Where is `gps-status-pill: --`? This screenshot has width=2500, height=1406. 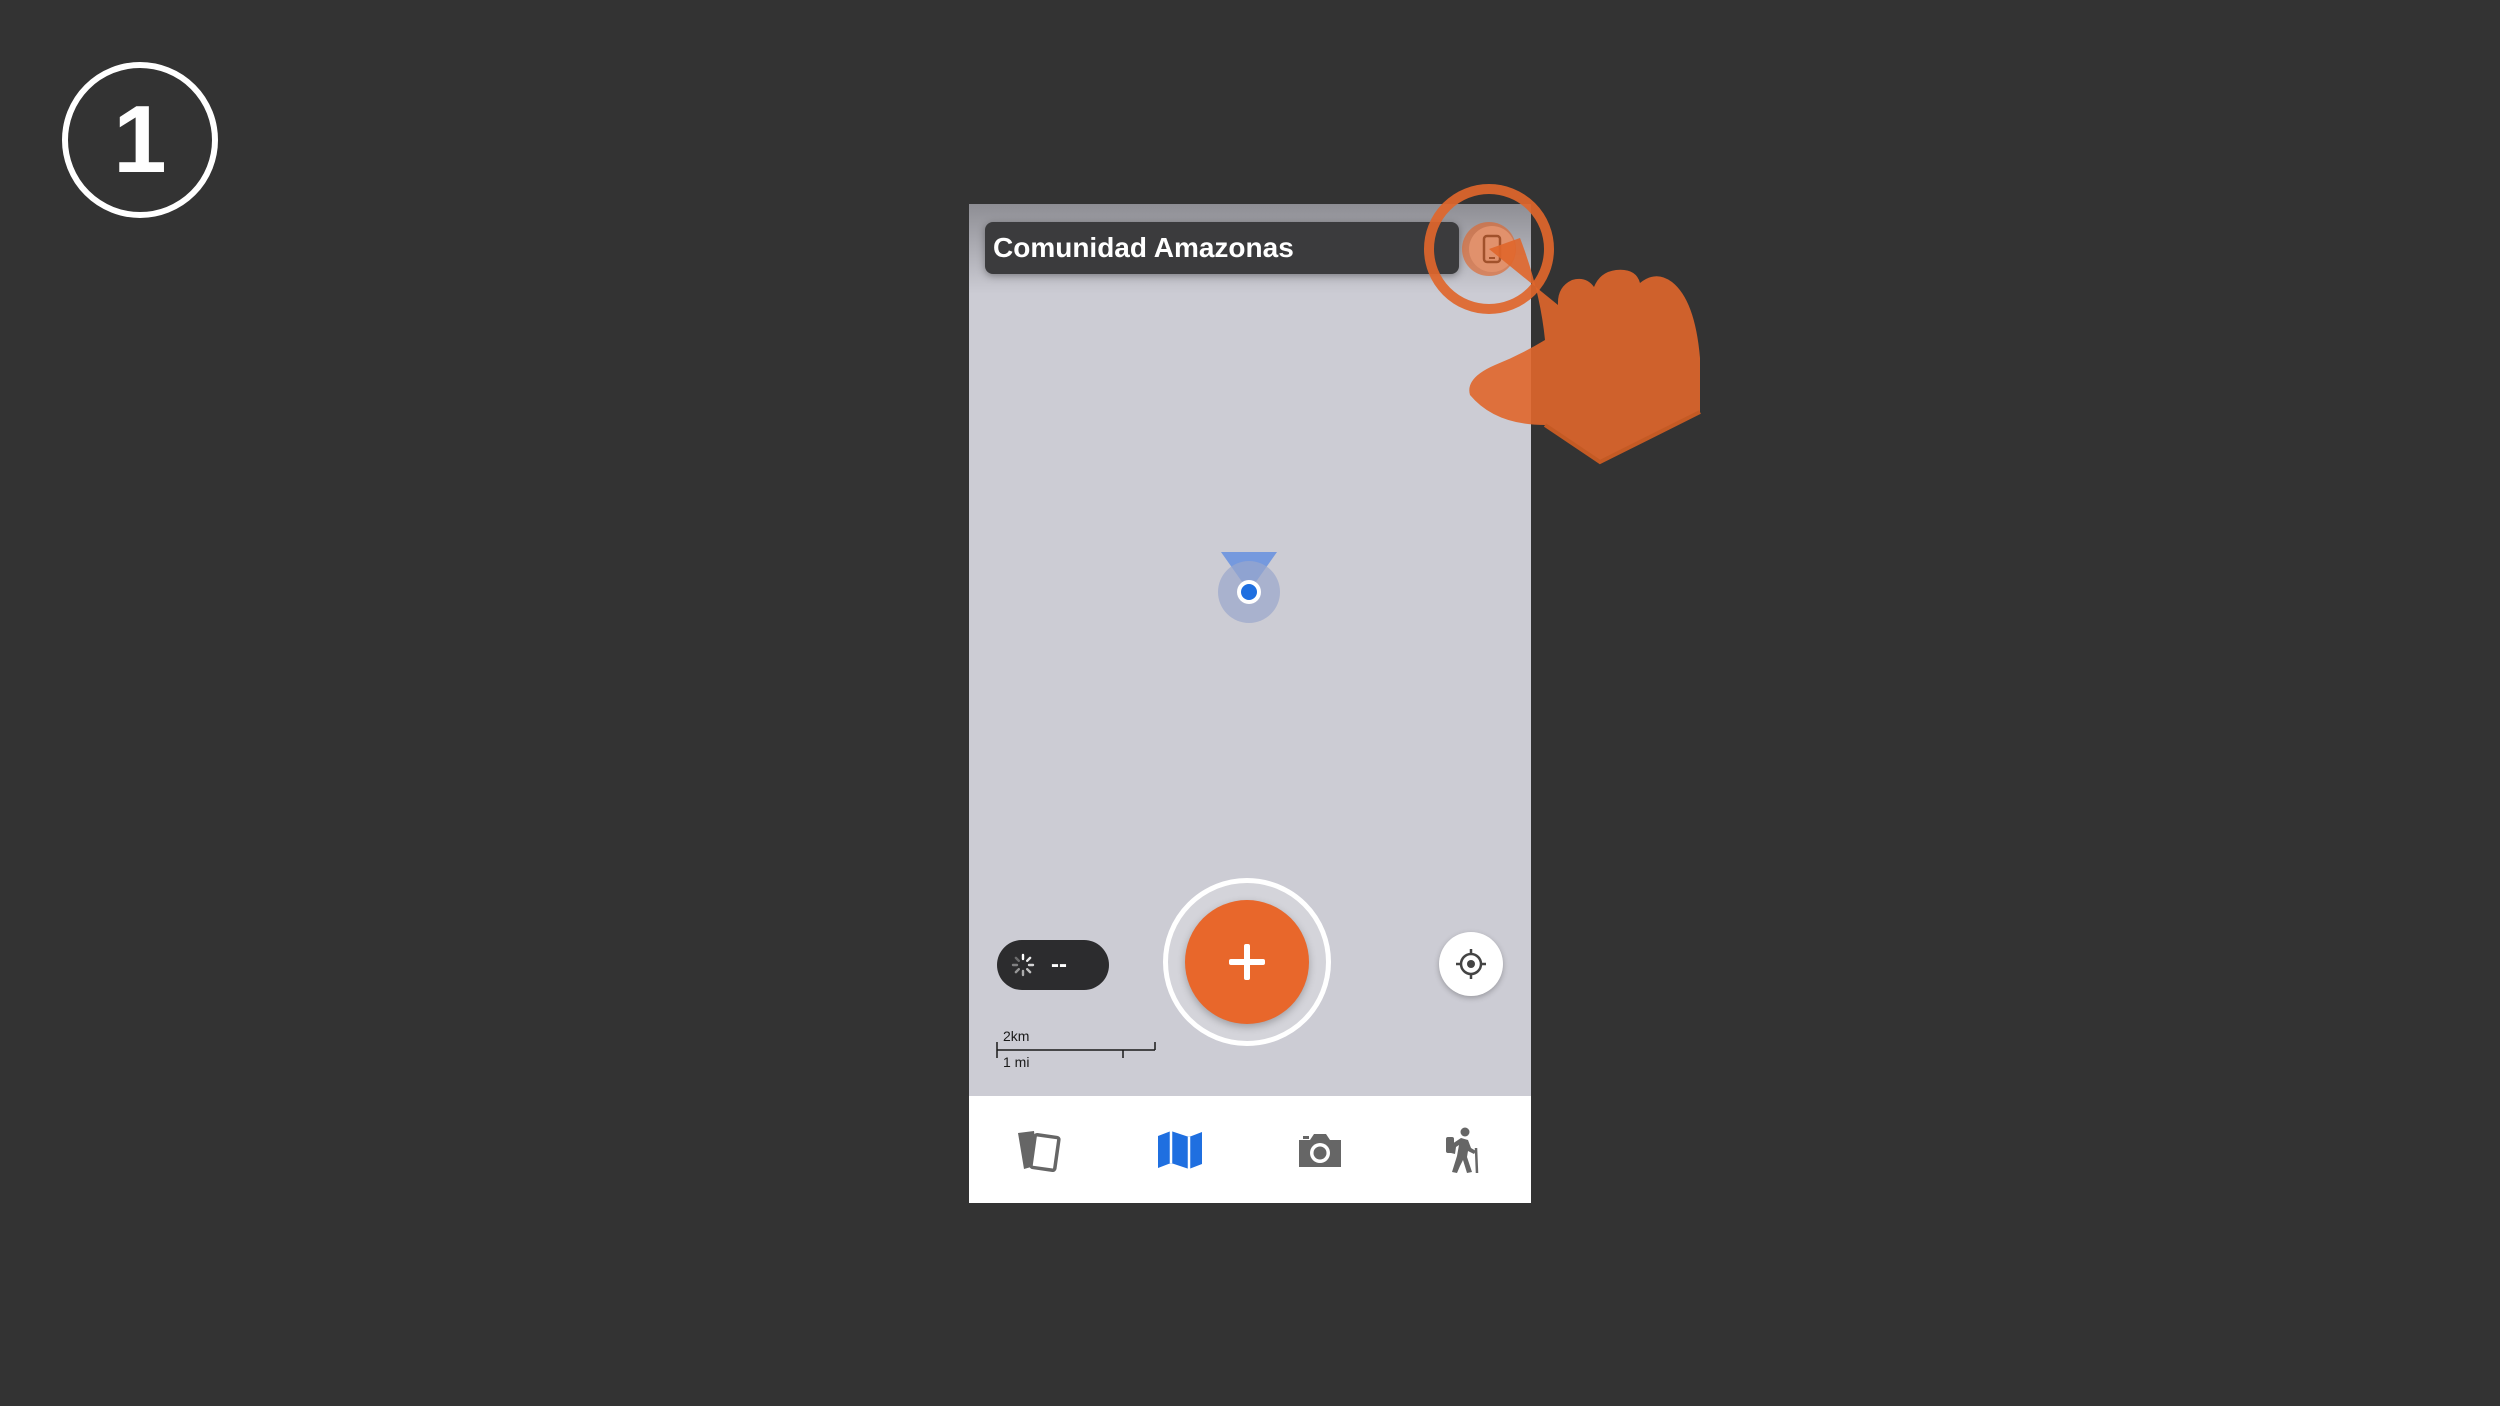
gps-status-pill: -- is located at coordinates (1053, 965).